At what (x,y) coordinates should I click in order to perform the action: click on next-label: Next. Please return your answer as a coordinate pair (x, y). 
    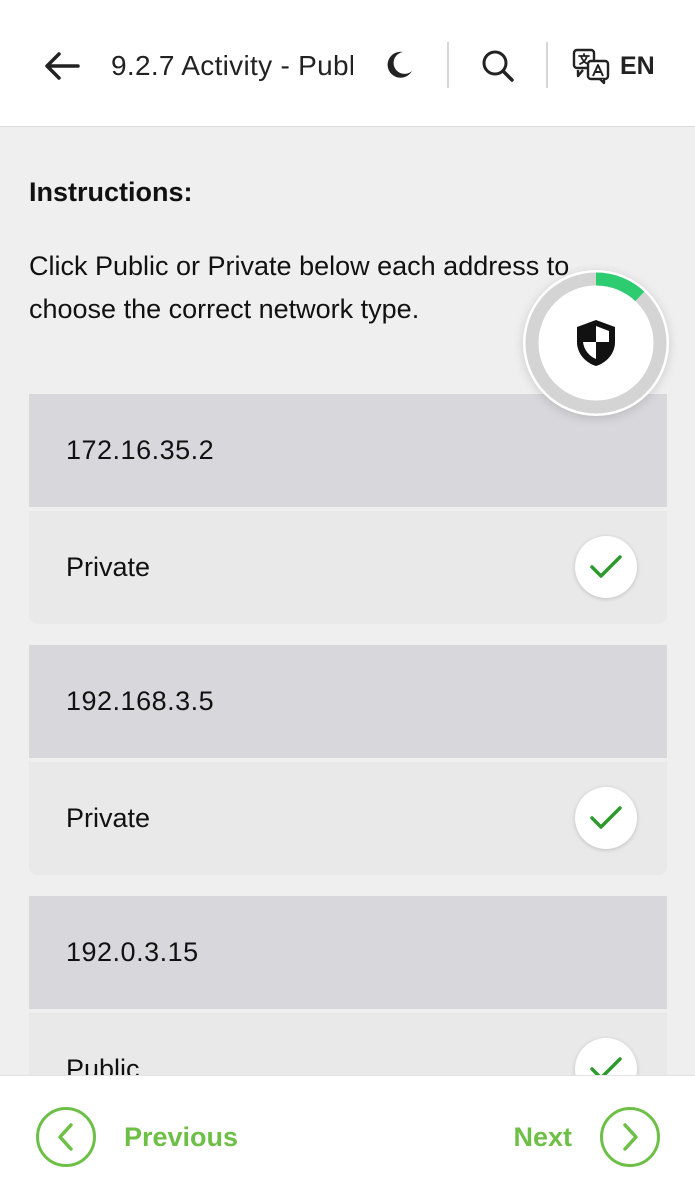
    Looking at the image, I should click on (542, 1136).